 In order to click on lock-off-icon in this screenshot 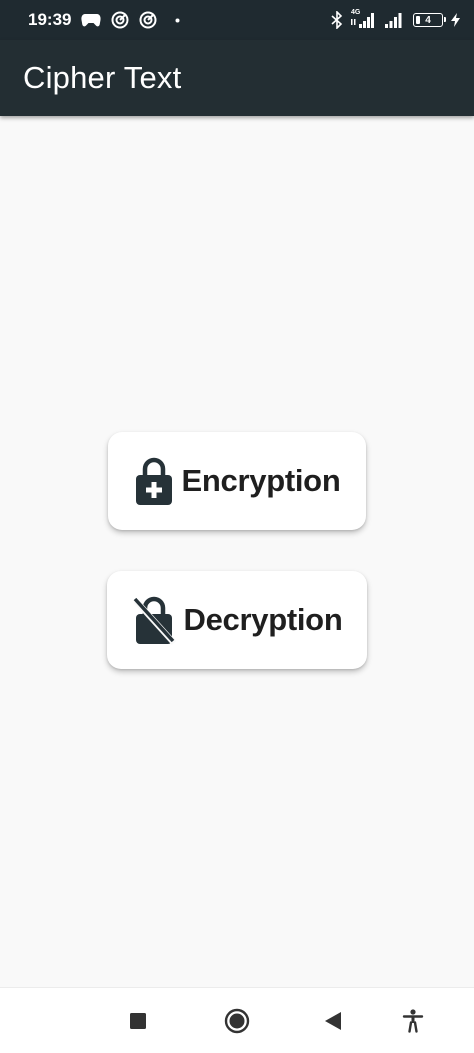, I will do `click(154, 620)`.